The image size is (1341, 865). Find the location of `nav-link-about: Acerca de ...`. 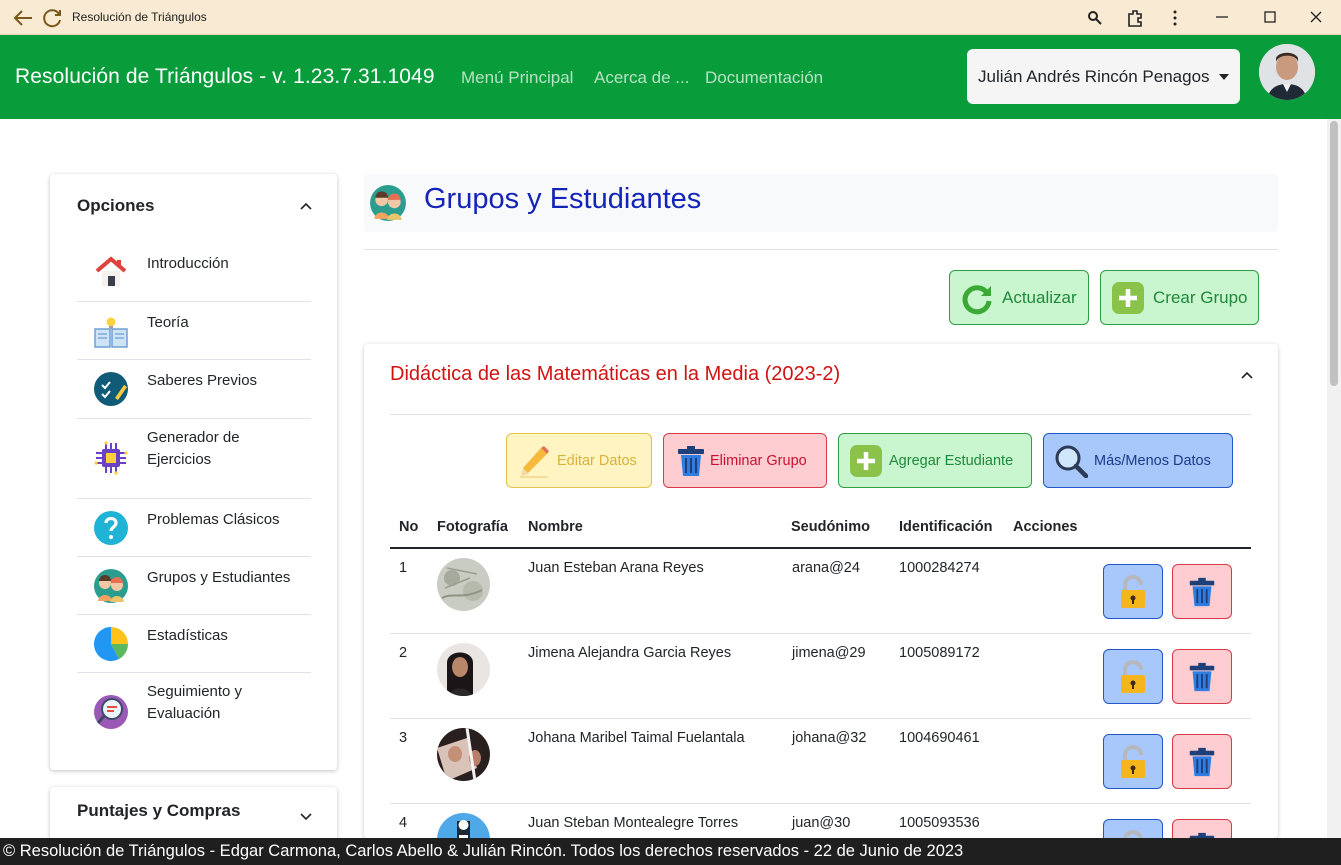

nav-link-about: Acerca de ... is located at coordinates (641, 78).